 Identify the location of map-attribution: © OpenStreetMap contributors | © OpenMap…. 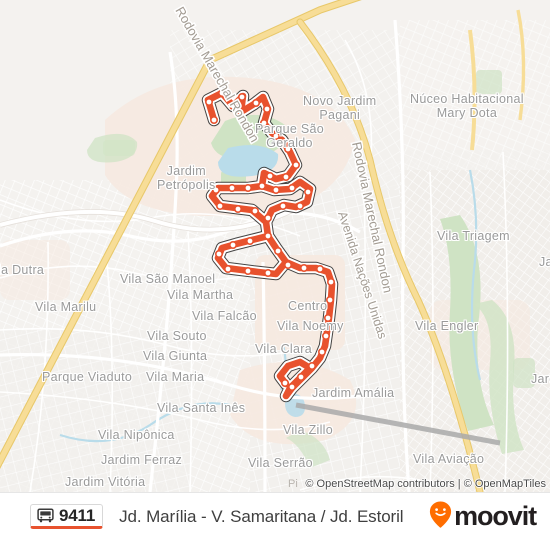
(425, 484).